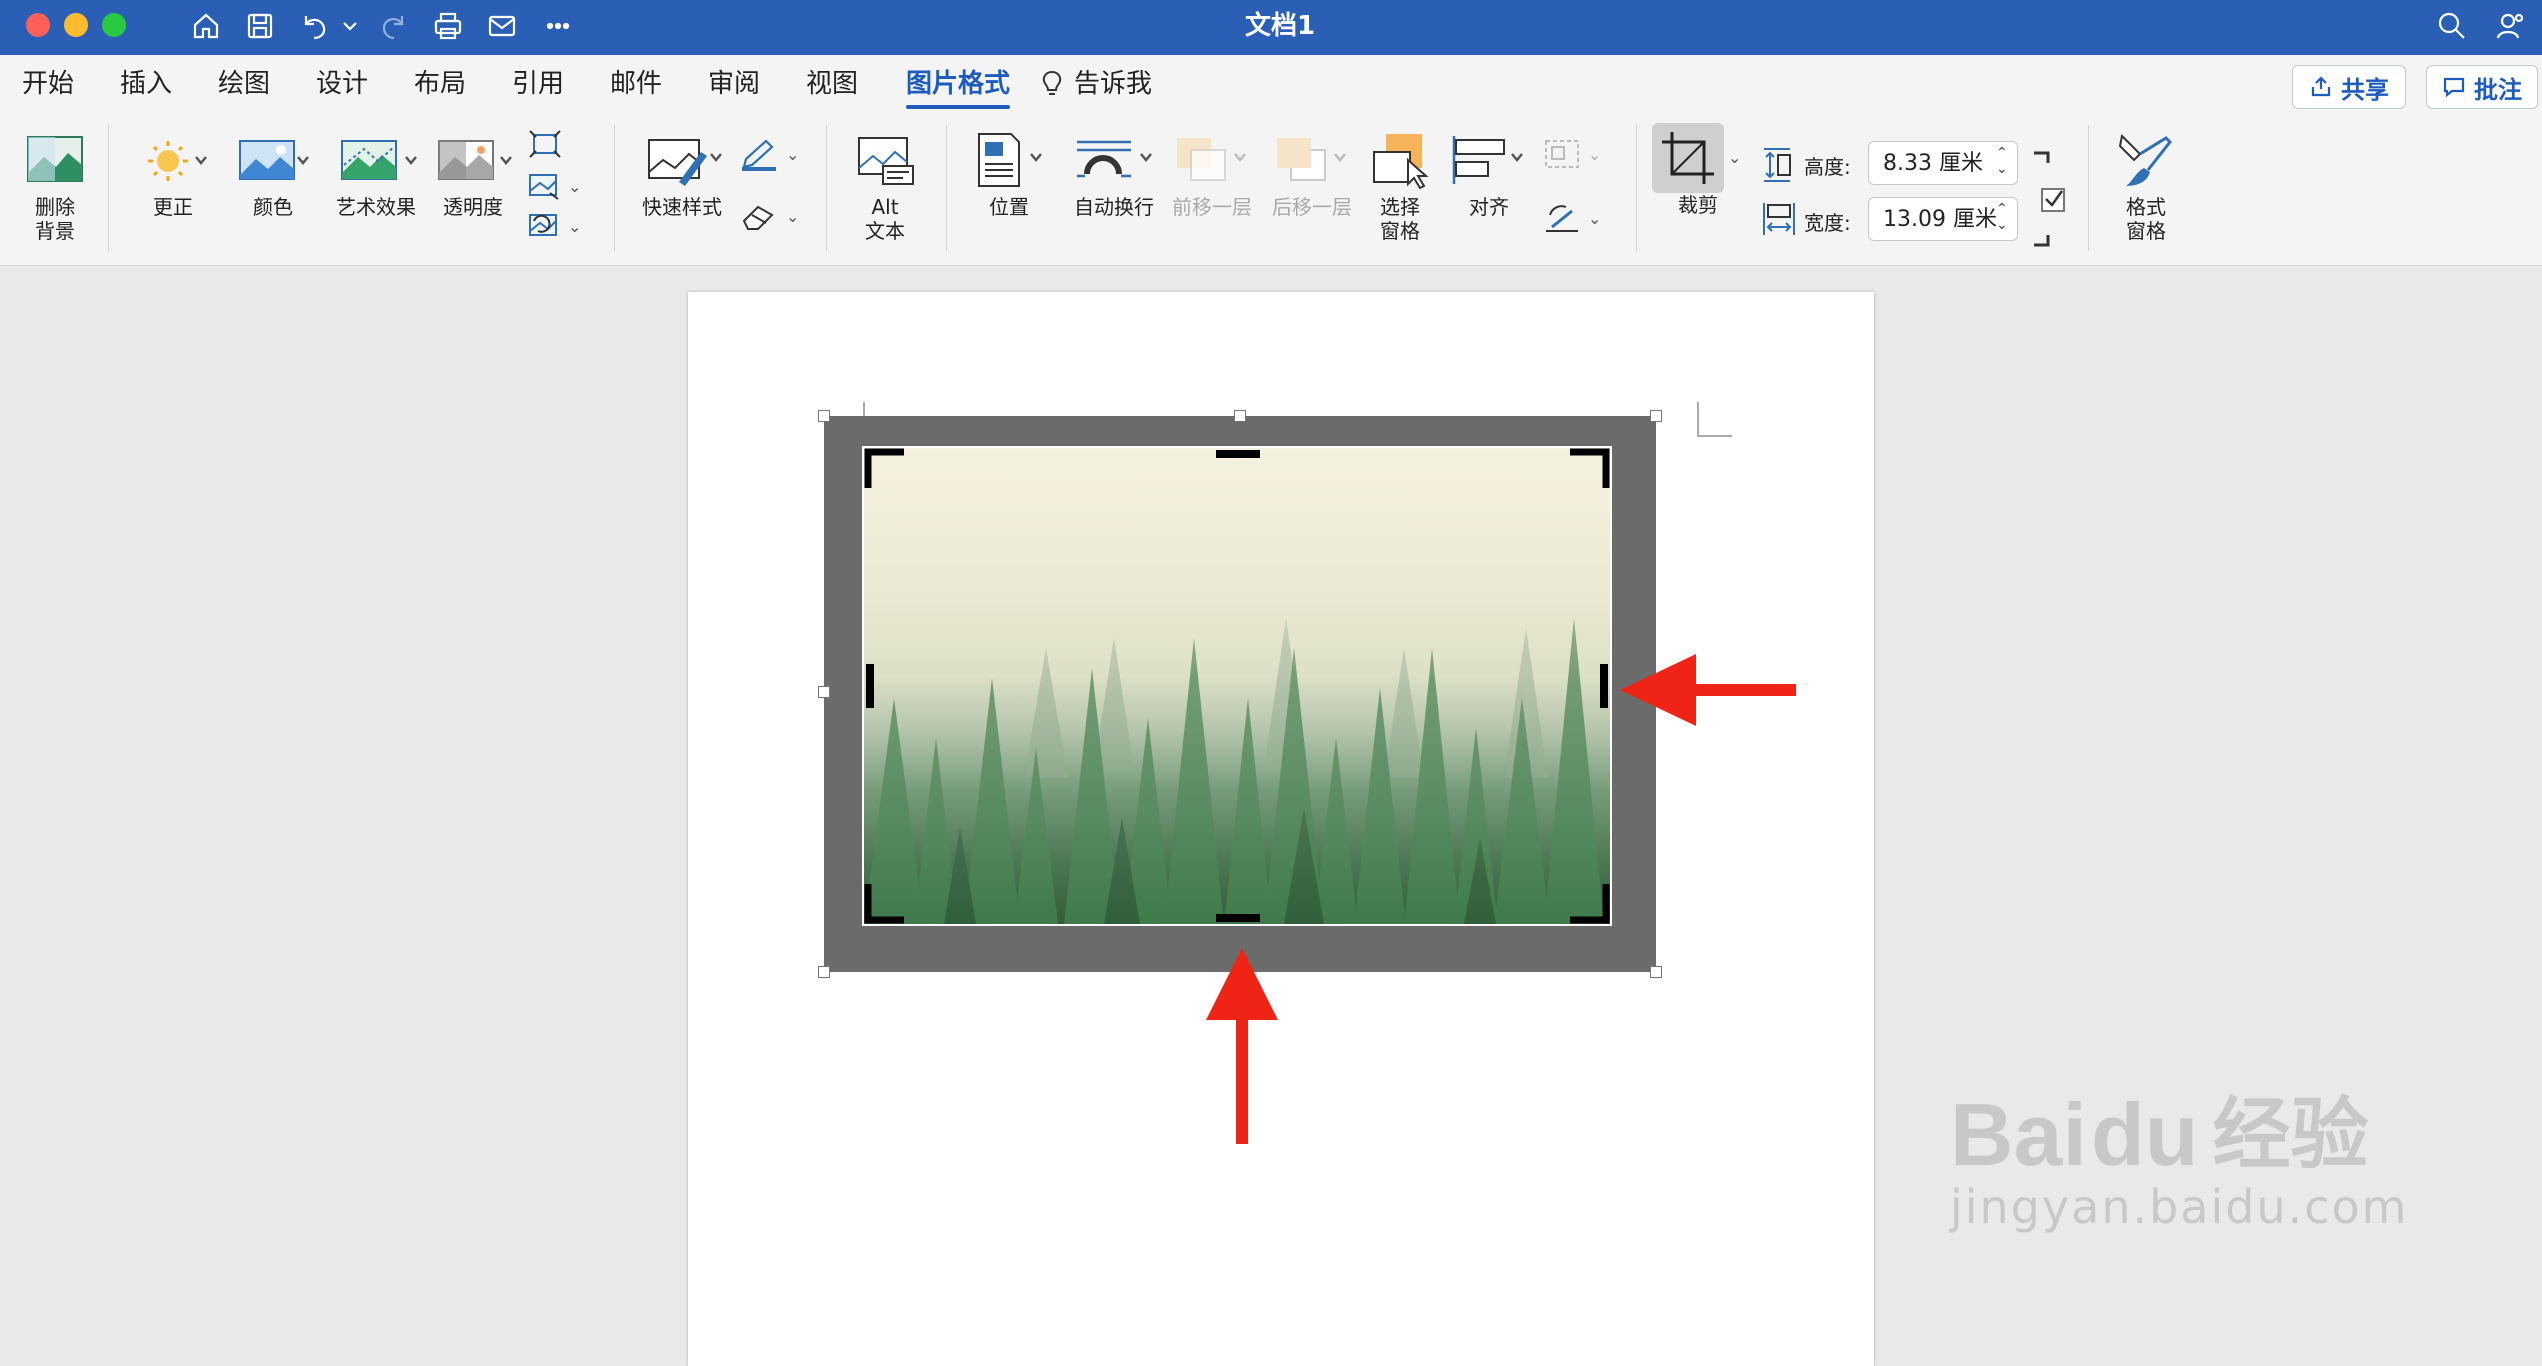 The height and width of the screenshot is (1366, 2542). I want to click on lock-aspect-ratio-icon, so click(2046, 199).